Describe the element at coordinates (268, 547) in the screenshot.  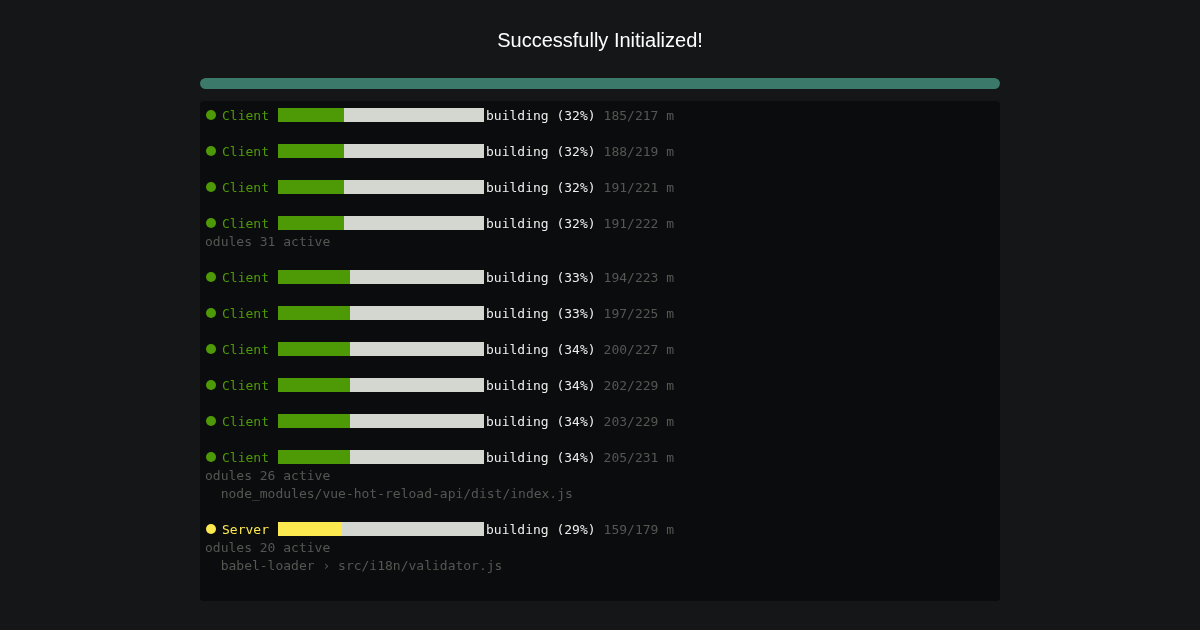
I see `log-line: odules 20 active` at that location.